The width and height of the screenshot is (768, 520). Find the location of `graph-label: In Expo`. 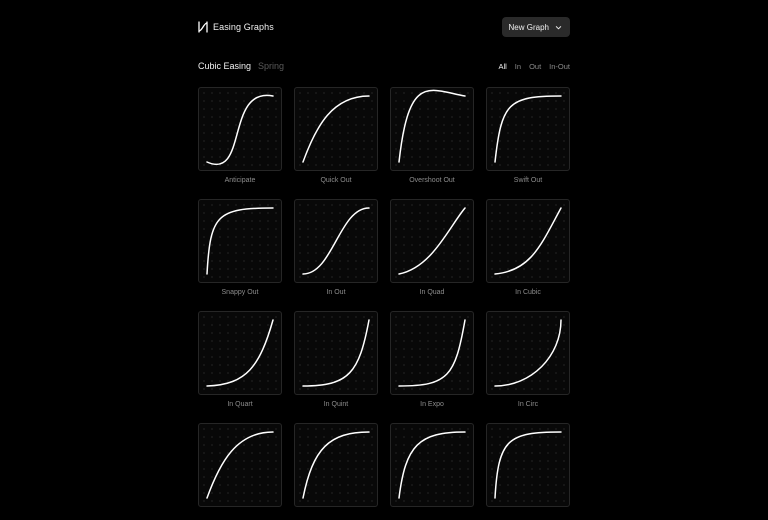

graph-label: In Expo is located at coordinates (432, 404).